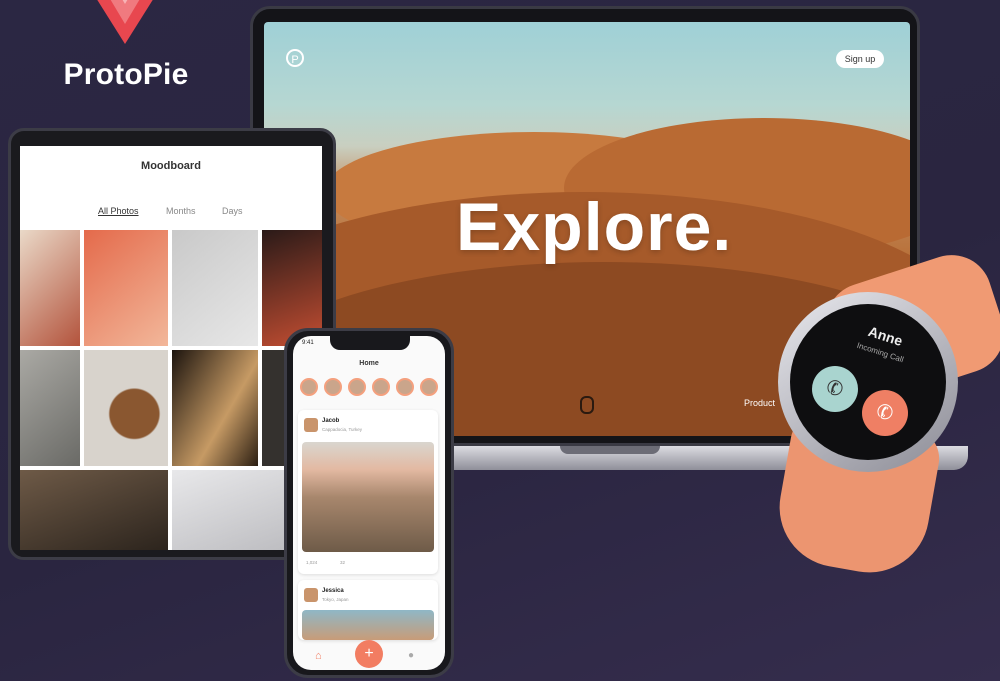 The width and height of the screenshot is (1000, 681). What do you see at coordinates (411, 655) in the screenshot?
I see `profile-tab-icon: ●` at bounding box center [411, 655].